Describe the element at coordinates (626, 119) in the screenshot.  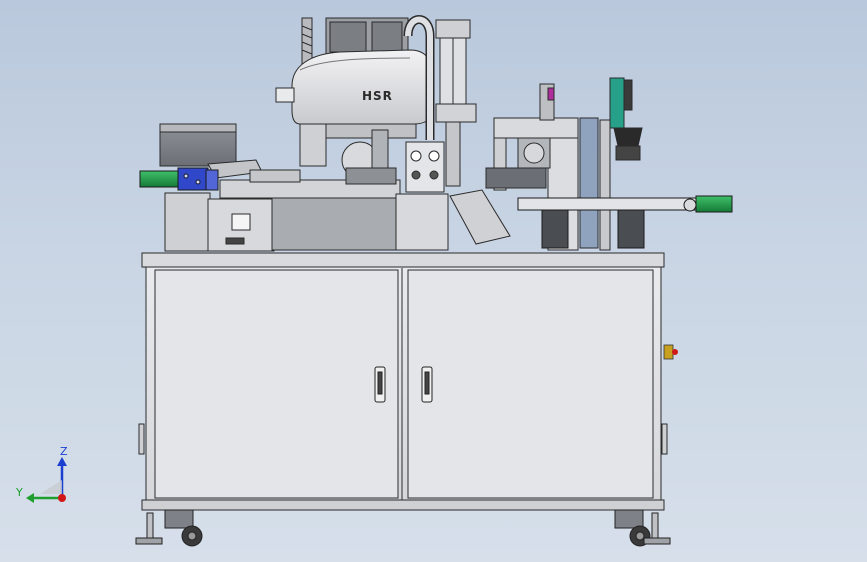
I see `vision-camera` at that location.